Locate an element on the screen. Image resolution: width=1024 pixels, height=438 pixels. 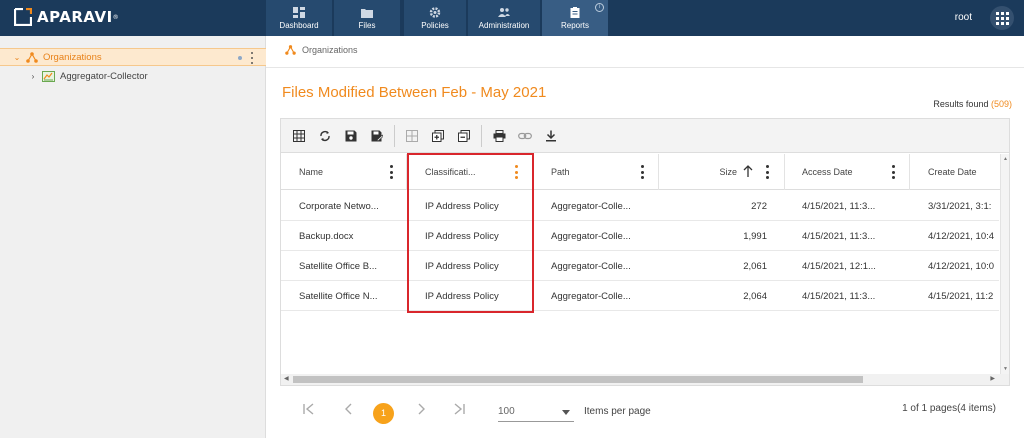
column-label: Access Date is located at coordinates (827, 172).